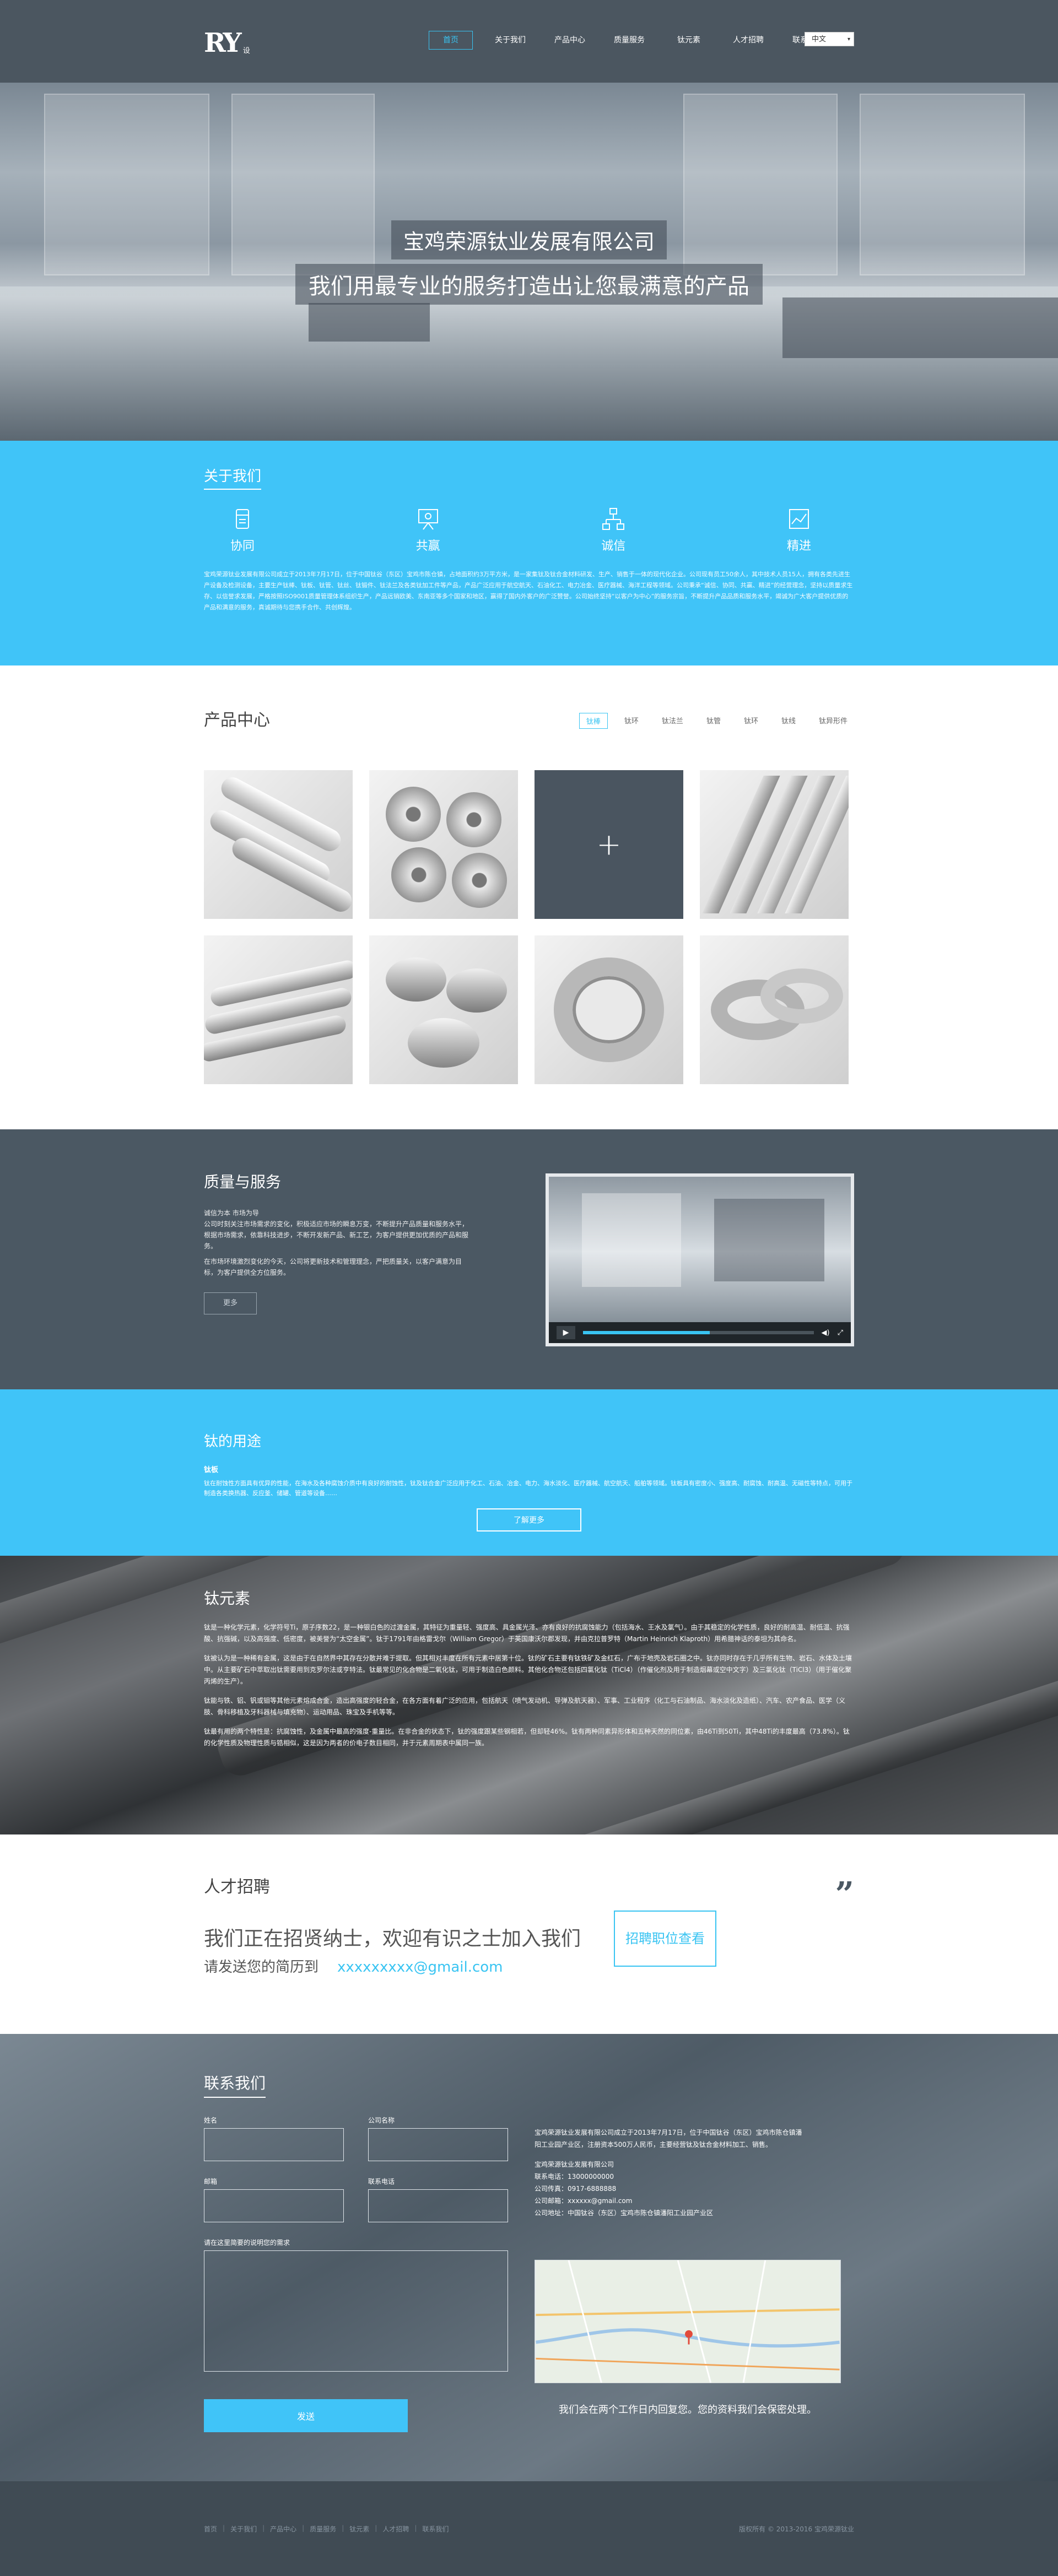 The image size is (1058, 2576). What do you see at coordinates (233, 1441) in the screenshot?
I see `uses-title: 钛的用途` at bounding box center [233, 1441].